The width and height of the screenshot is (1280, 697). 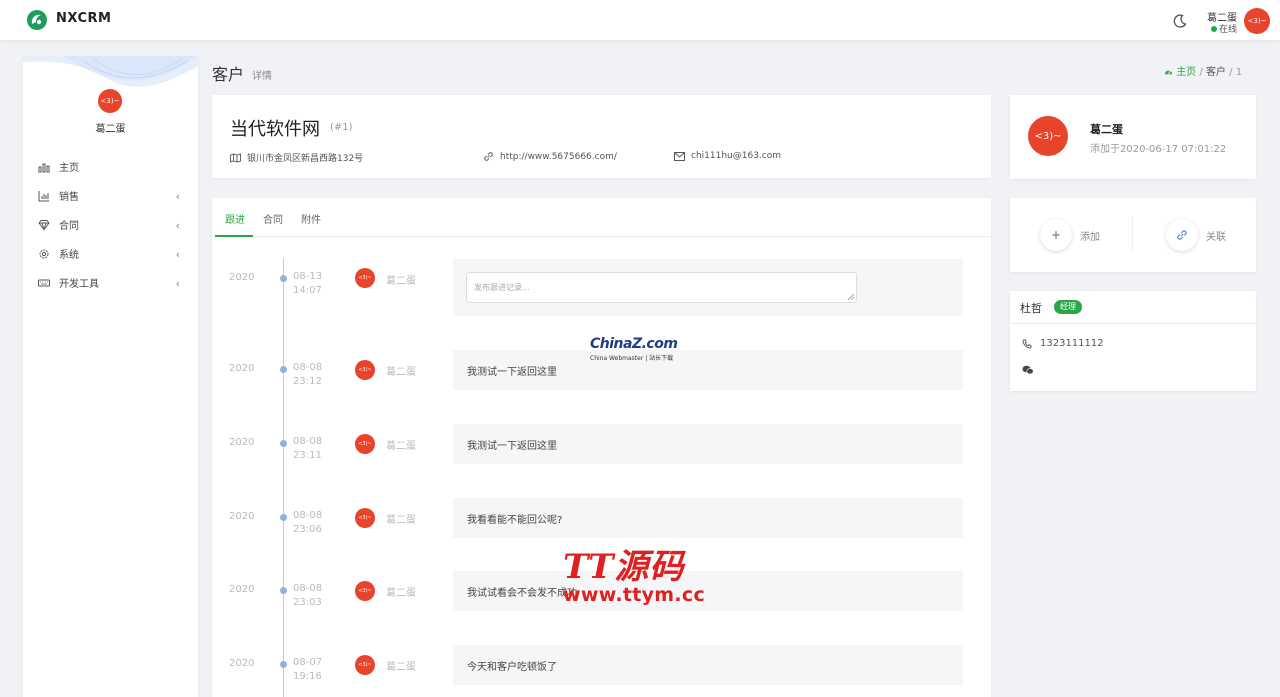 I want to click on user-status-label: 在线, so click(x=1228, y=30).